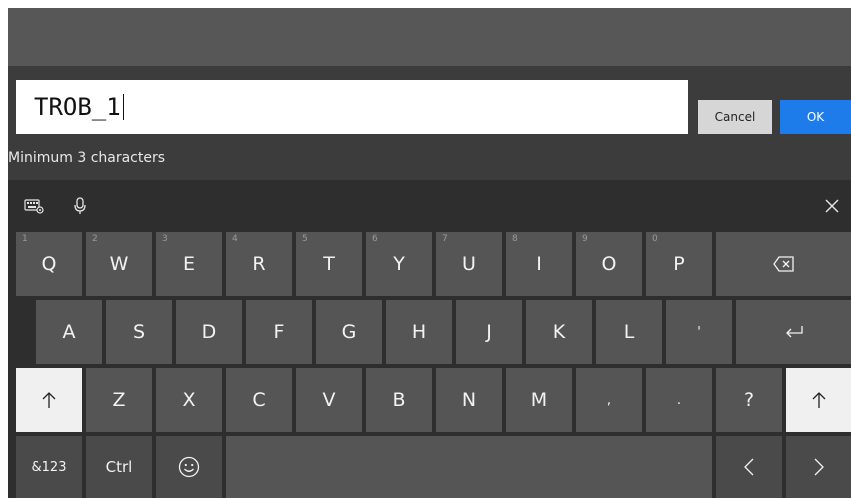 The image size is (851, 498). What do you see at coordinates (25, 239) in the screenshot?
I see `key-q-number: 1` at bounding box center [25, 239].